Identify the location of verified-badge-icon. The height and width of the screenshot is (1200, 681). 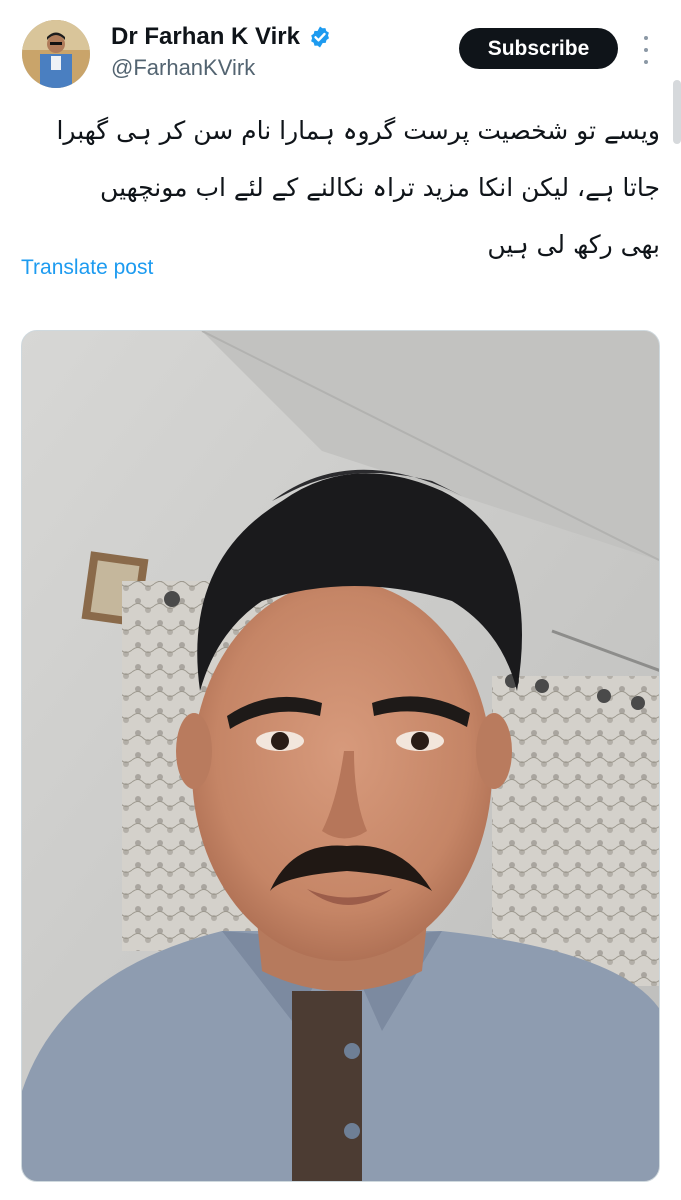
(320, 37).